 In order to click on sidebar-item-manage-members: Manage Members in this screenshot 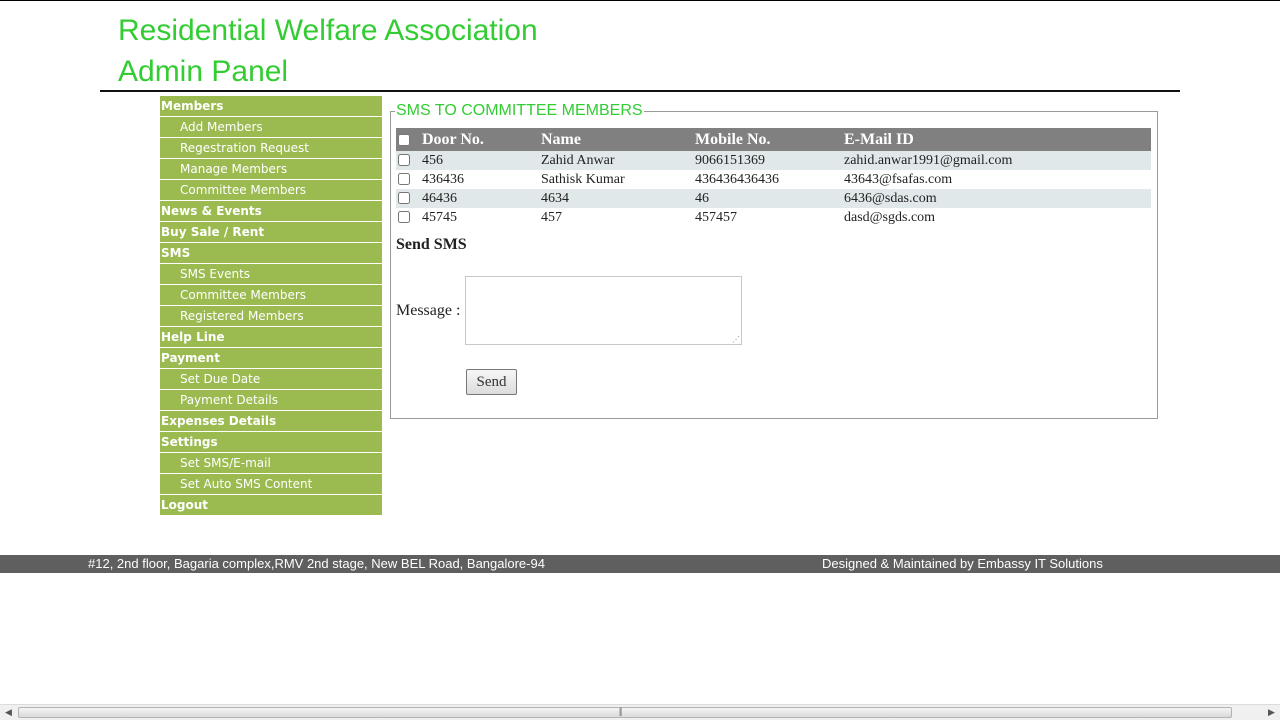, I will do `click(271, 169)`.